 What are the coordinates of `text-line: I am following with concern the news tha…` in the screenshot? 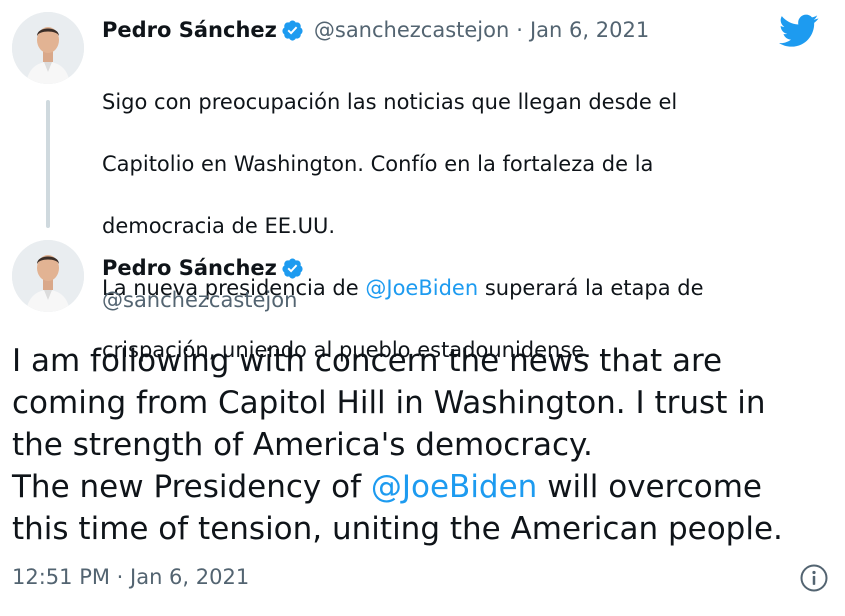 It's located at (367, 361).